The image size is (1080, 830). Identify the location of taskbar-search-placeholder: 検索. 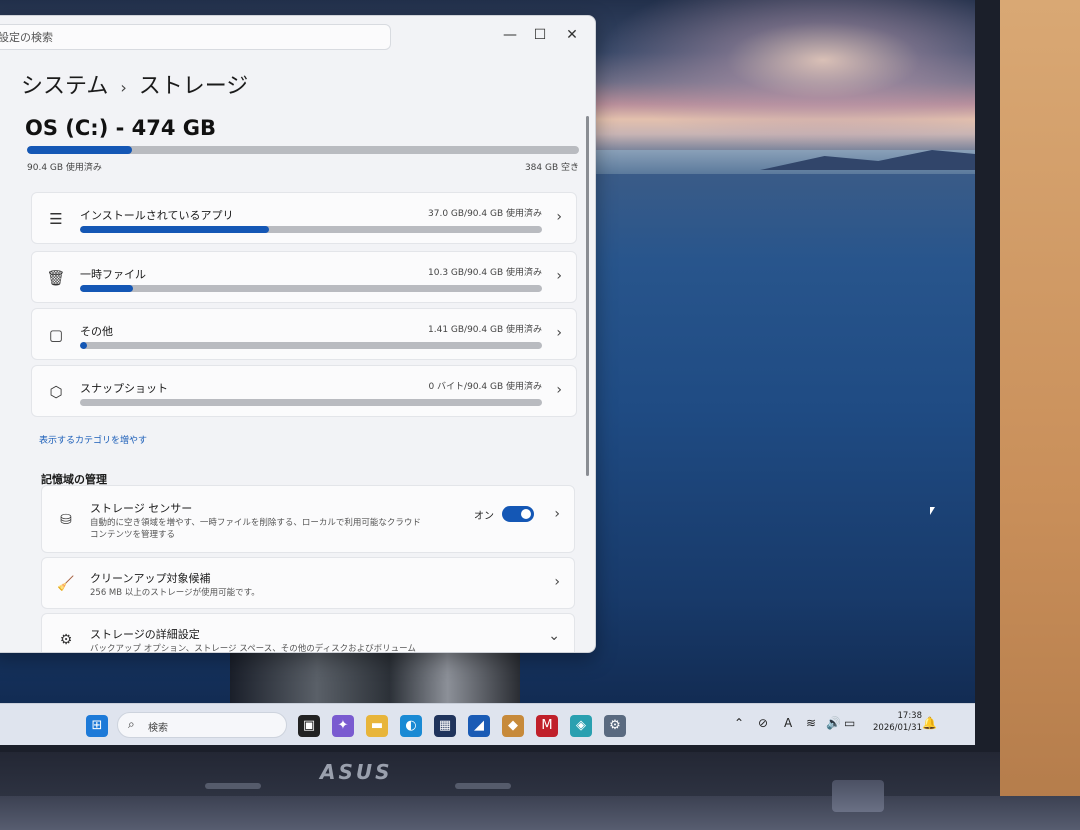
(158, 728).